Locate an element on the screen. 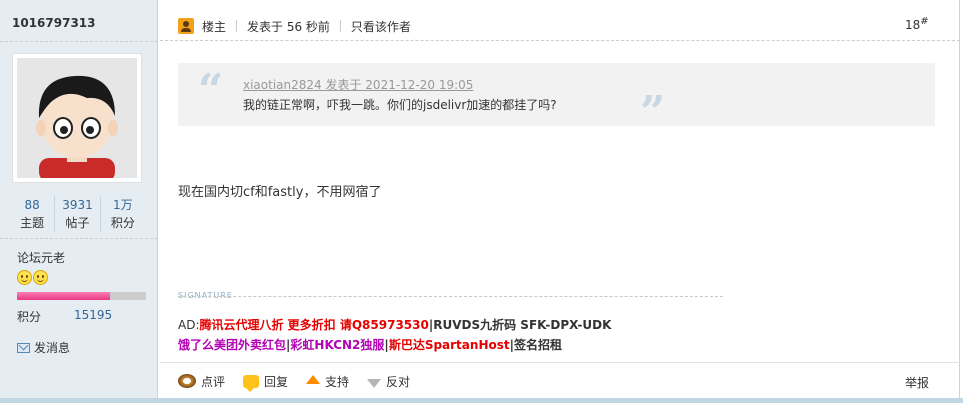  signature-link: 饿了么美团外卖红包 is located at coordinates (232, 345).